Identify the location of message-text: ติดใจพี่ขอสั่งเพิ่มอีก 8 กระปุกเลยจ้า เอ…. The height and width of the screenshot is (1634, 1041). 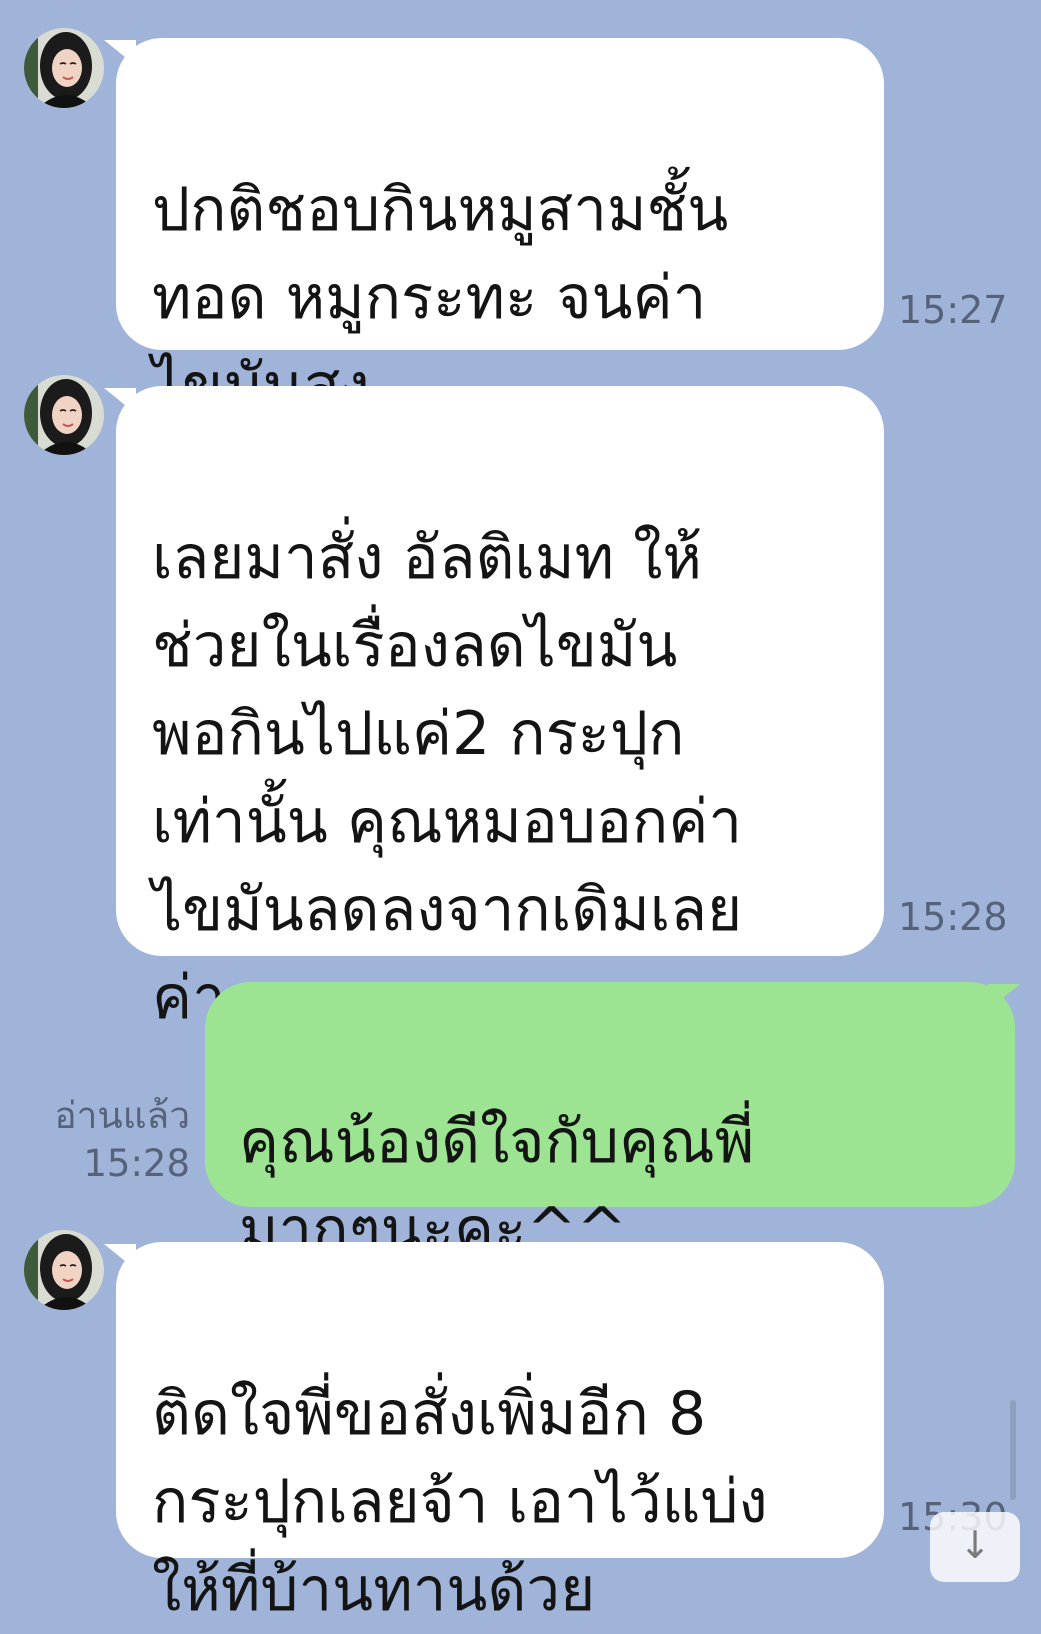
(460, 1502).